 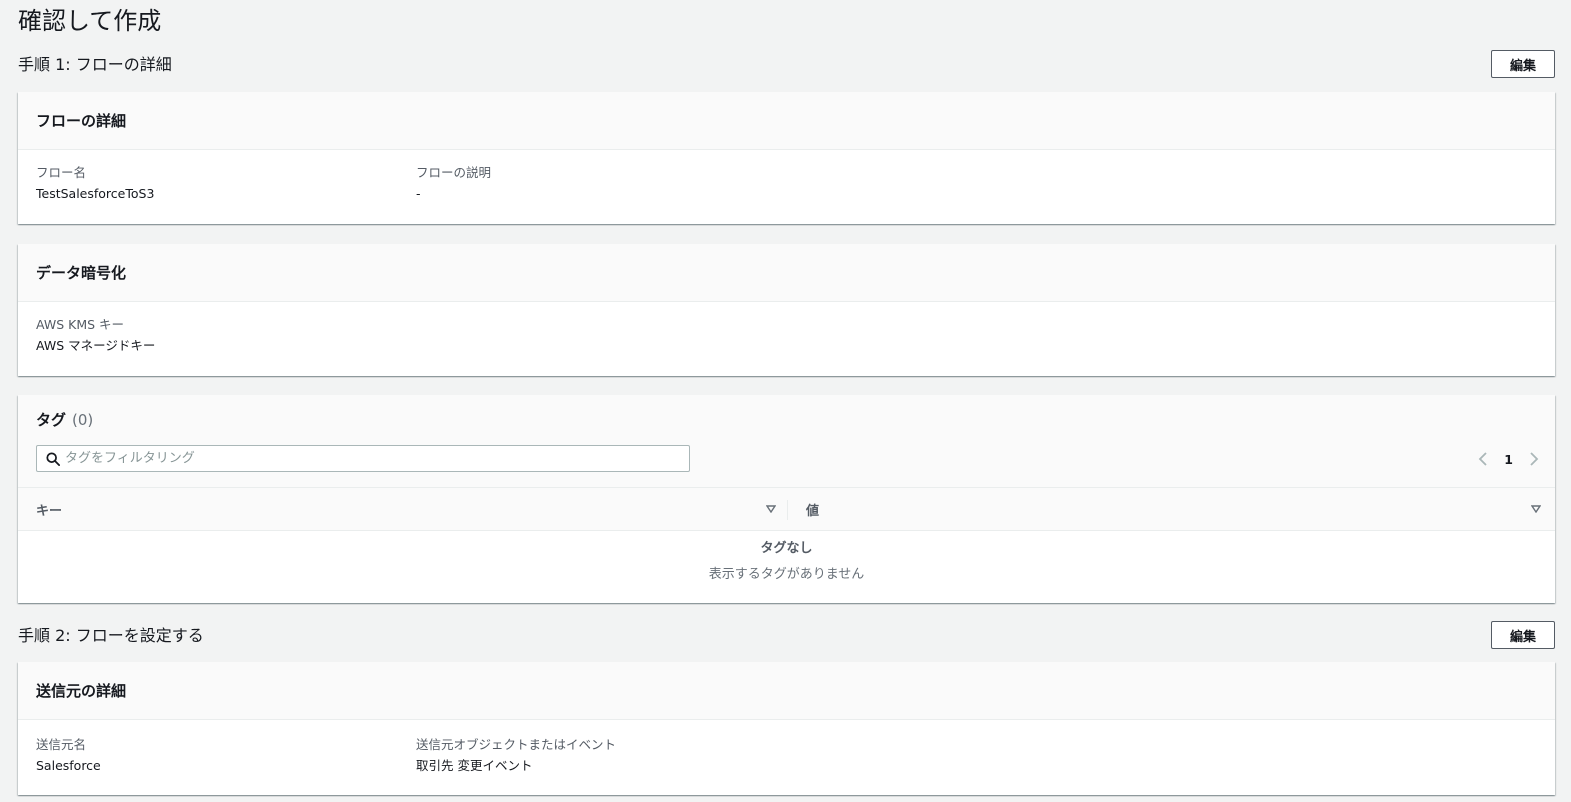 I want to click on column-divider, so click(x=787, y=510).